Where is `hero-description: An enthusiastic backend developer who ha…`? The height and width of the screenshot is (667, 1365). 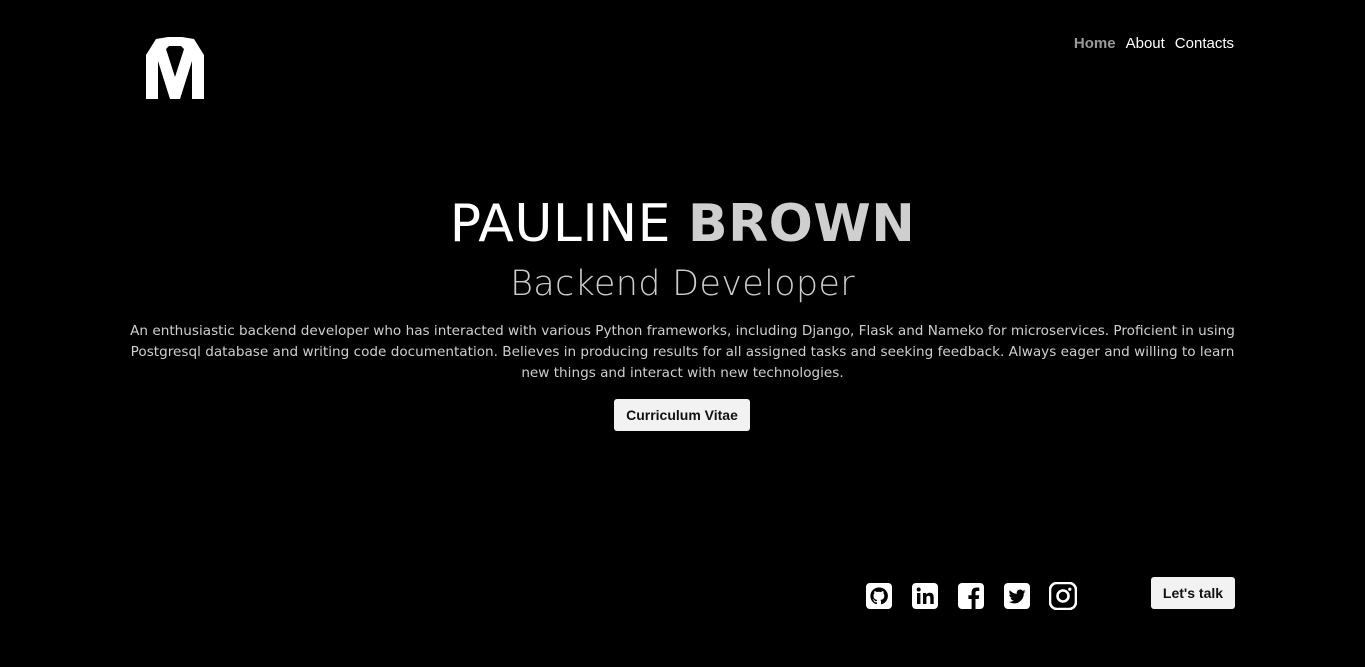
hero-description: An enthusiastic backend developer who ha… is located at coordinates (682, 352).